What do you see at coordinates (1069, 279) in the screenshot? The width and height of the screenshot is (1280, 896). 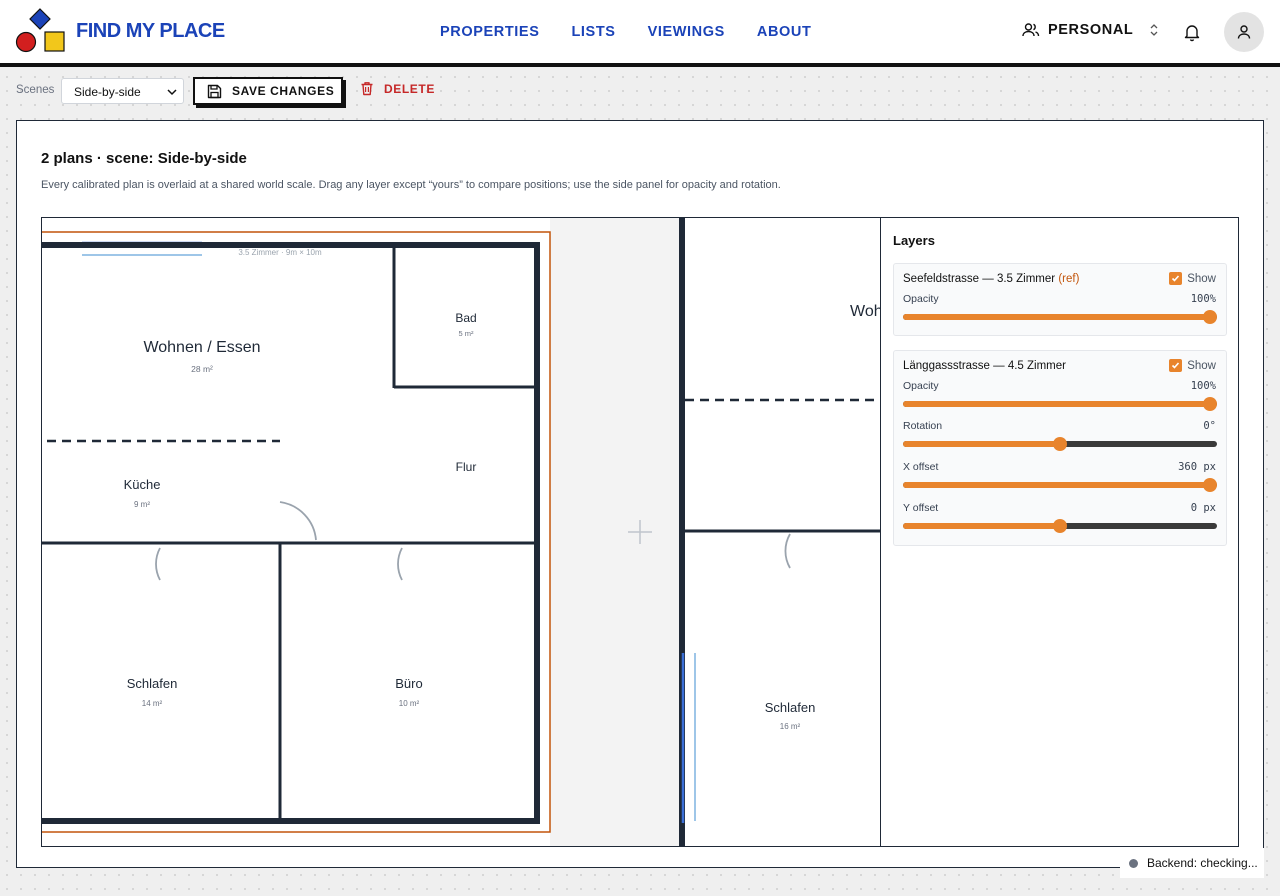 I see `ref-tag: (ref)` at bounding box center [1069, 279].